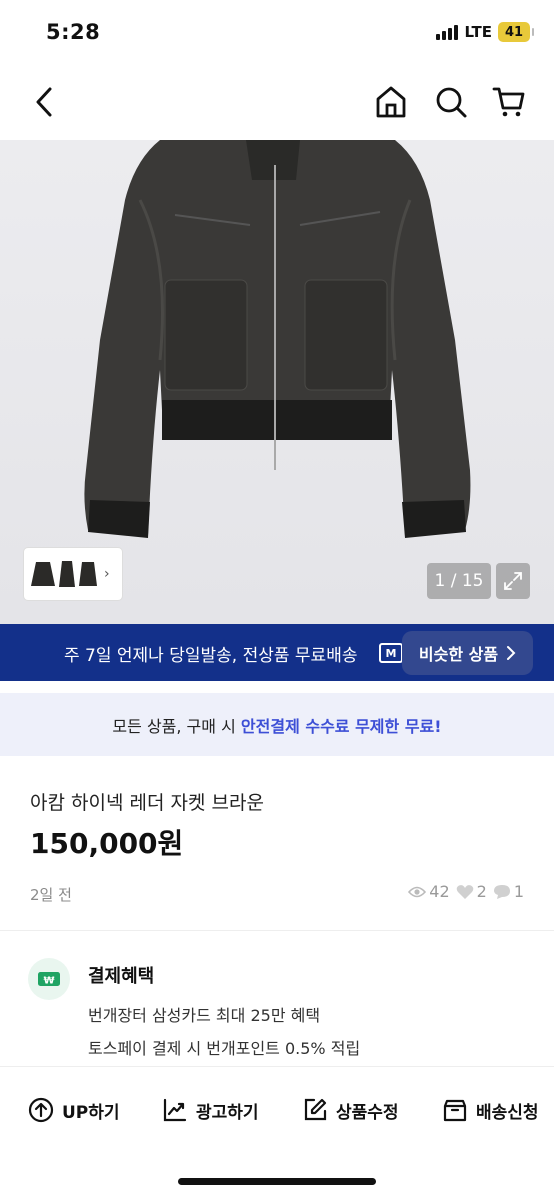 The height and width of the screenshot is (1200, 554). I want to click on package-icon, so click(455, 1110).